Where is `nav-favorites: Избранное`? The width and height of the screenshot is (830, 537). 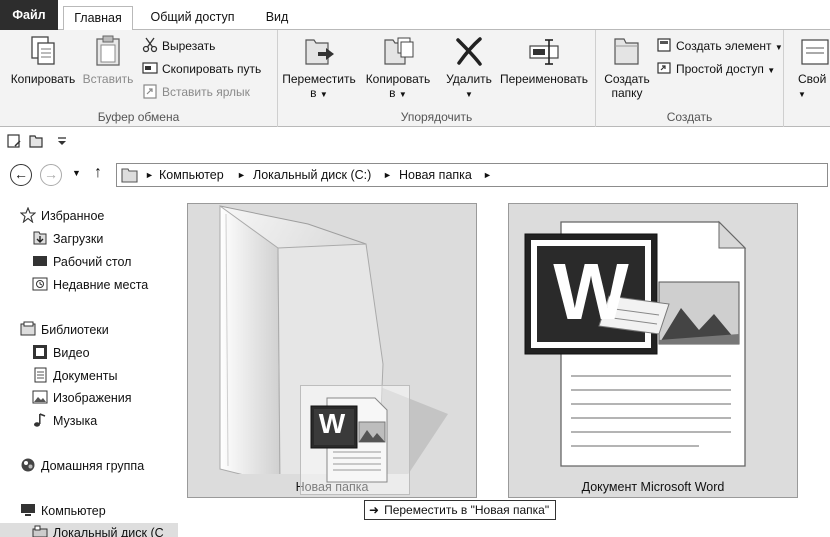 nav-favorites: Избранное is located at coordinates (62, 216).